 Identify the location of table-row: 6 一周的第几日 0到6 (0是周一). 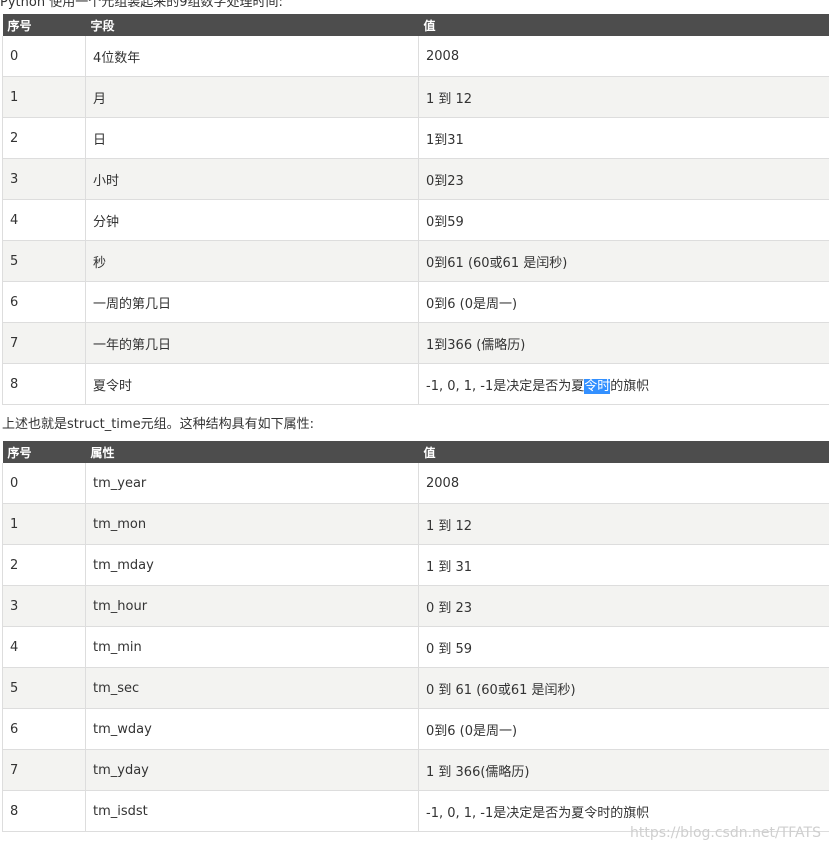
(415, 302).